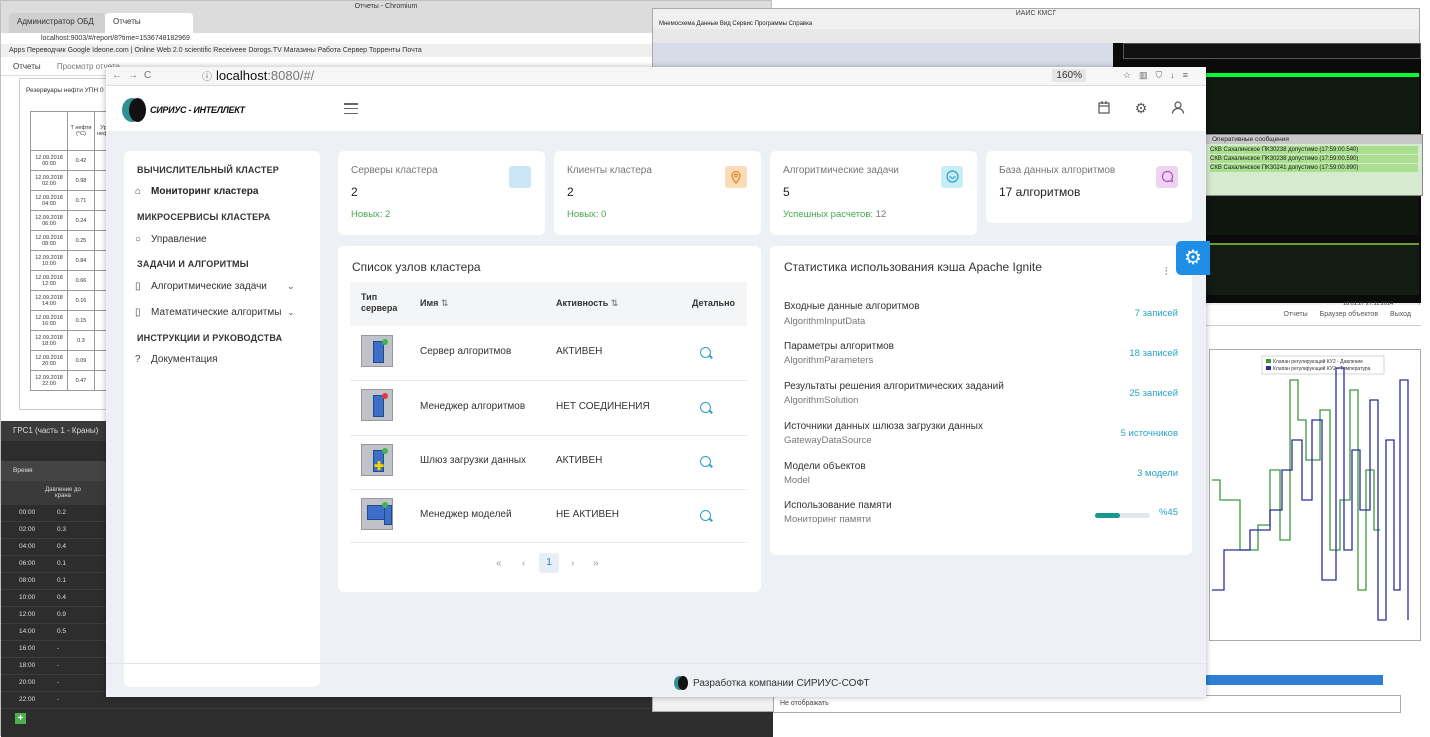 The width and height of the screenshot is (1430, 737). What do you see at coordinates (1368, 304) in the screenshot?
I see `scada-clock: 18:01:27 27.11.2014` at bounding box center [1368, 304].